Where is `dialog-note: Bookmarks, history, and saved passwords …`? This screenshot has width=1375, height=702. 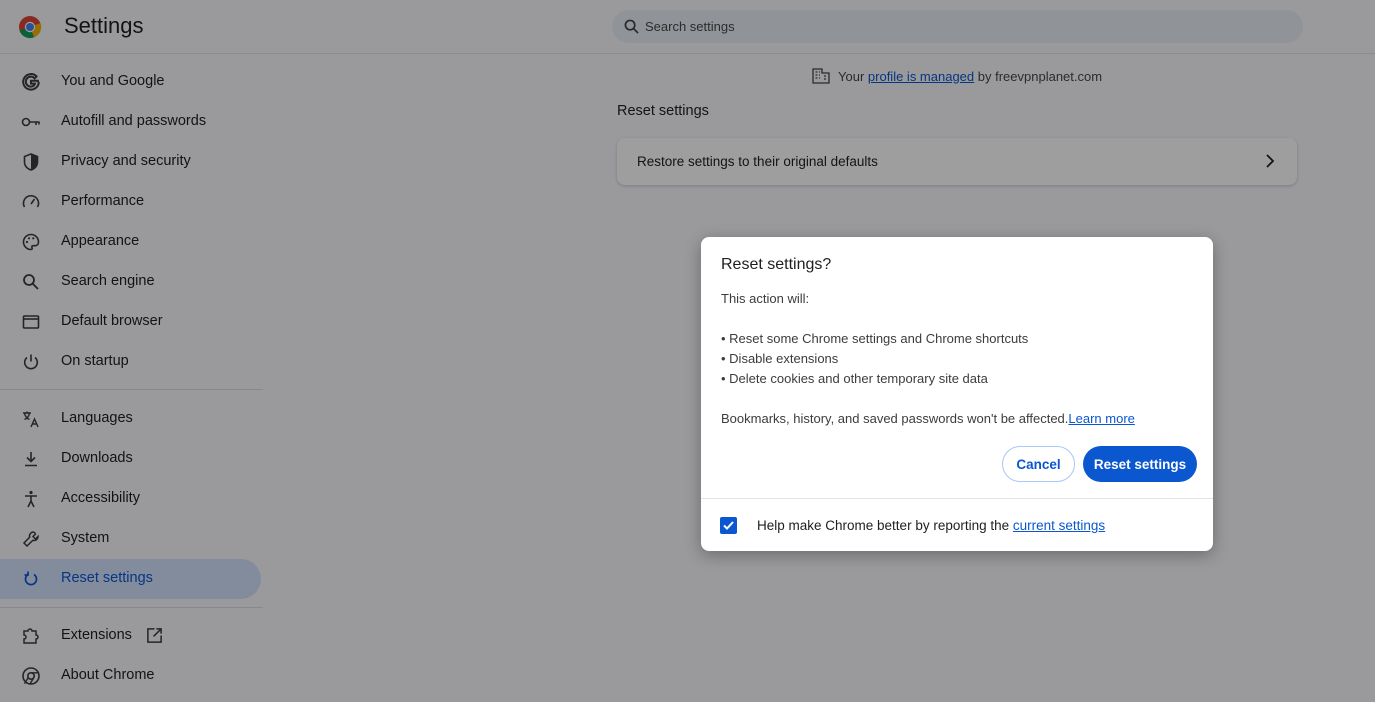 dialog-note: Bookmarks, history, and saved passwords … is located at coordinates (928, 418).